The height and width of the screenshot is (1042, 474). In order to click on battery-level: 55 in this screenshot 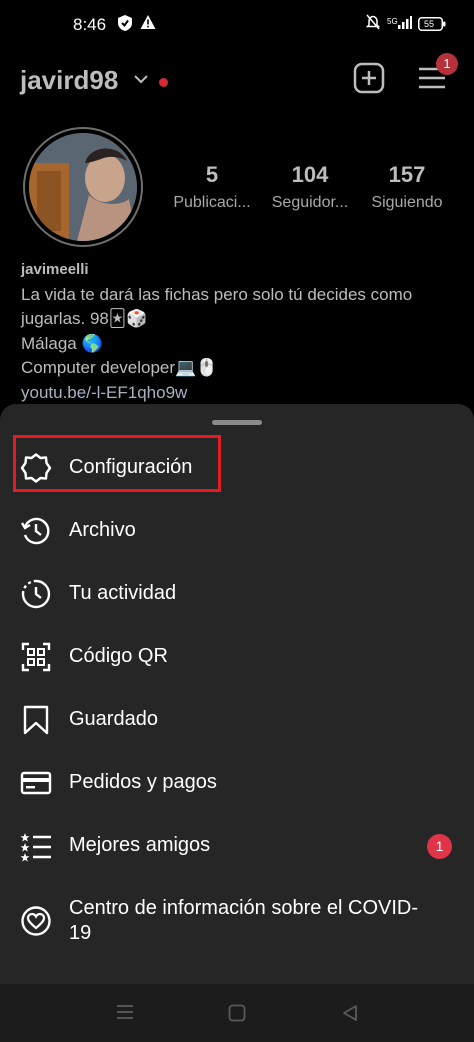, I will do `click(429, 24)`.